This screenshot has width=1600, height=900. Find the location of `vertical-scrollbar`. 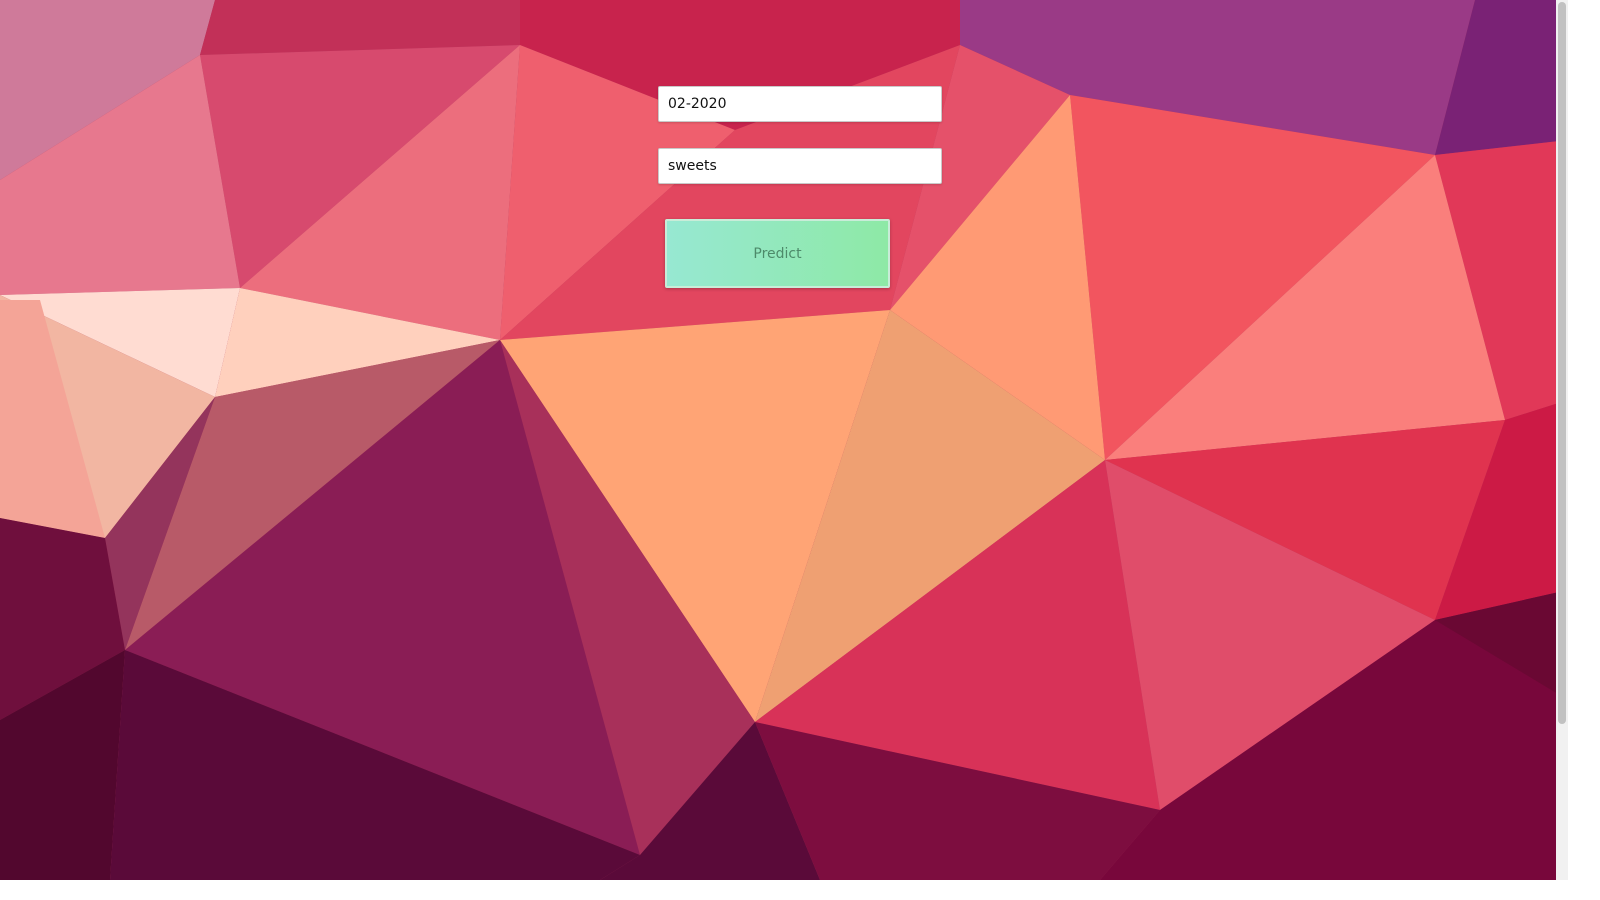

vertical-scrollbar is located at coordinates (1562, 440).